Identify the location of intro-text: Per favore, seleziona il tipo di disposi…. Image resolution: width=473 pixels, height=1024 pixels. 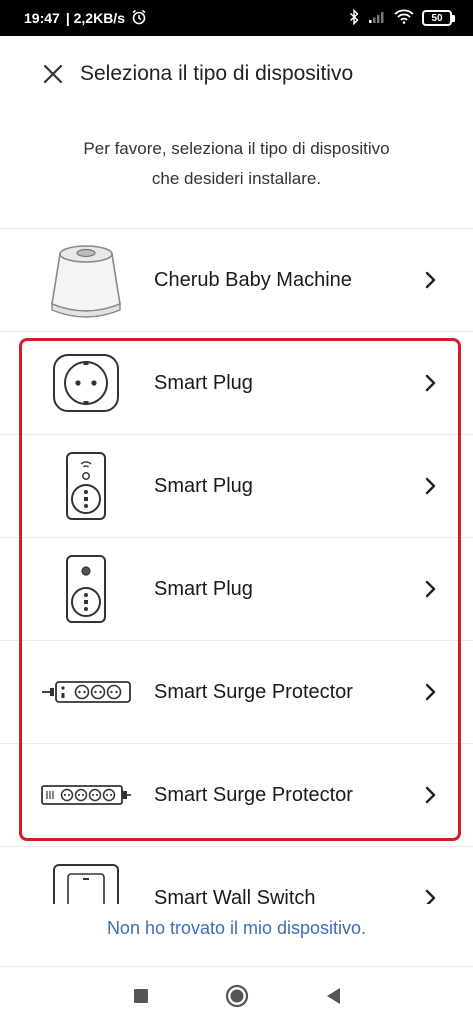
(236, 164).